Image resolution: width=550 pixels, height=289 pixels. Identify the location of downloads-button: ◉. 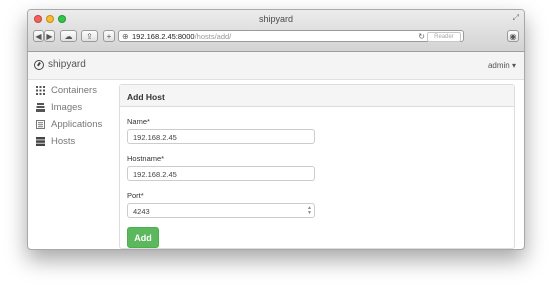
(513, 36).